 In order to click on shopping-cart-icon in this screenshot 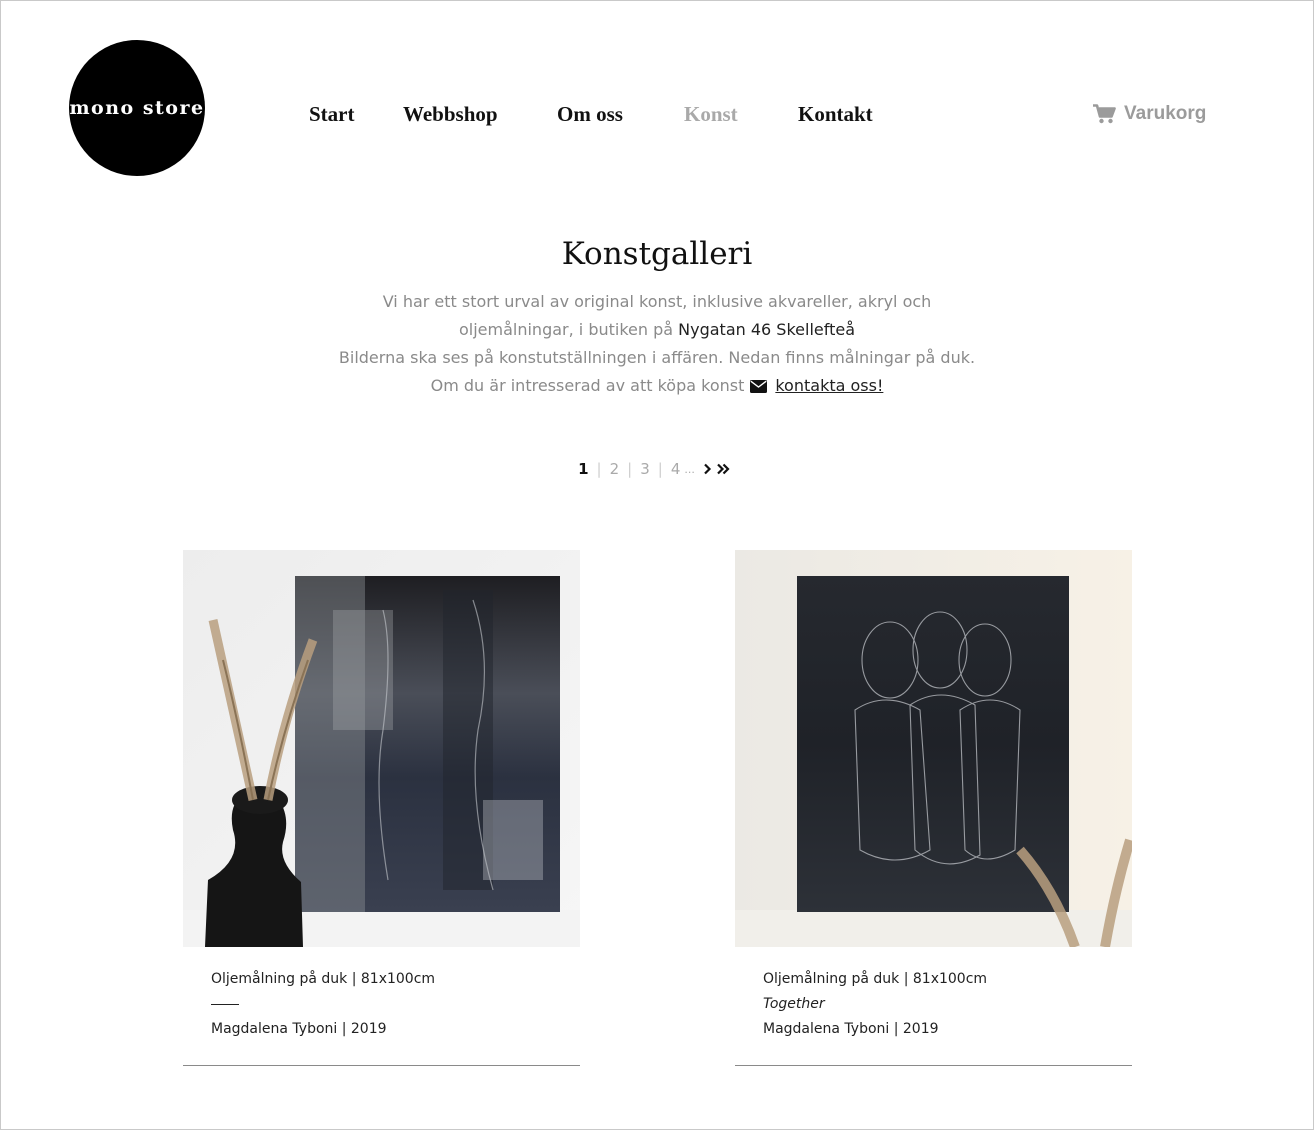, I will do `click(1104, 114)`.